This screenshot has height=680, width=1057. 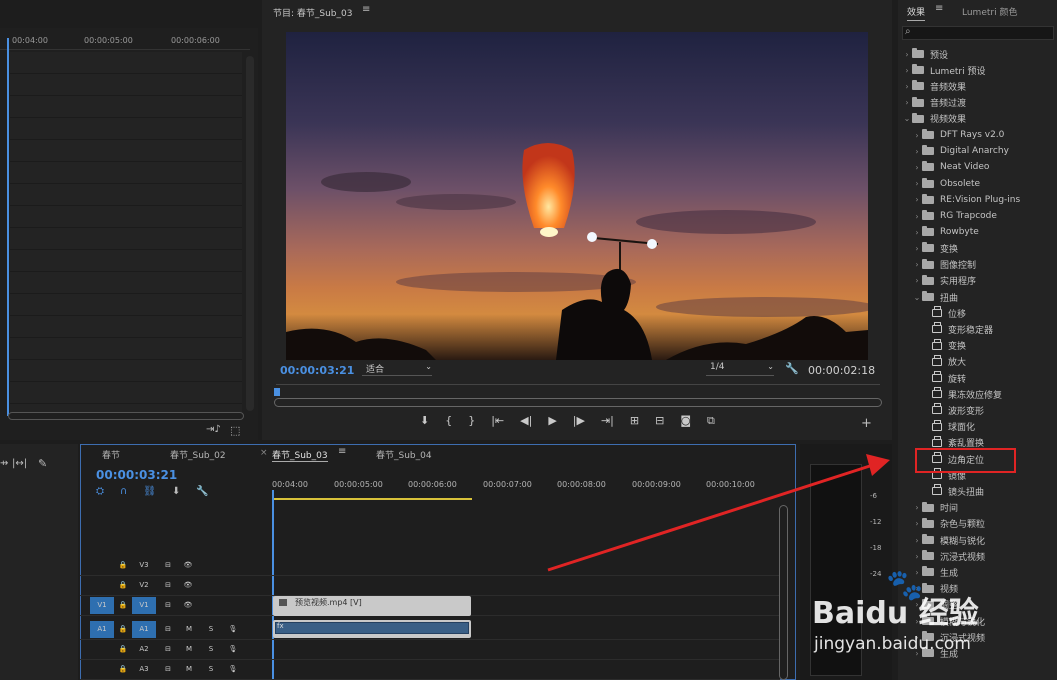 I want to click on source-patch-A1: A1, so click(x=102, y=629).